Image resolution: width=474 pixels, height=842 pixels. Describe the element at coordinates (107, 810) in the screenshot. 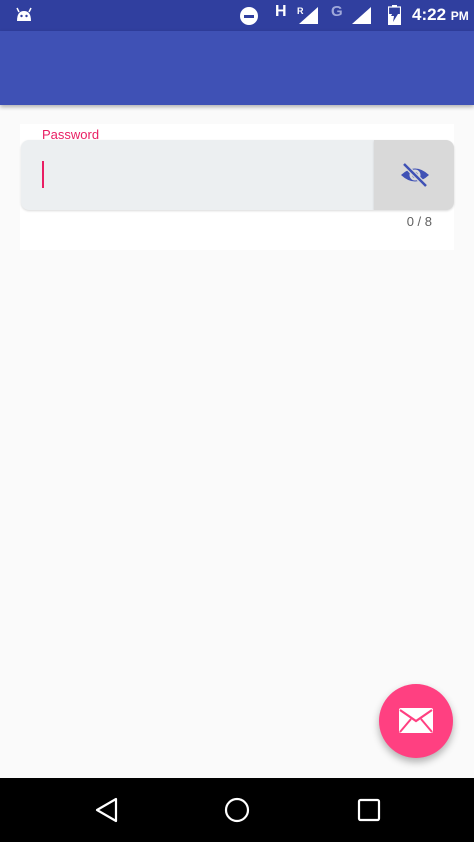

I see `back-button` at that location.